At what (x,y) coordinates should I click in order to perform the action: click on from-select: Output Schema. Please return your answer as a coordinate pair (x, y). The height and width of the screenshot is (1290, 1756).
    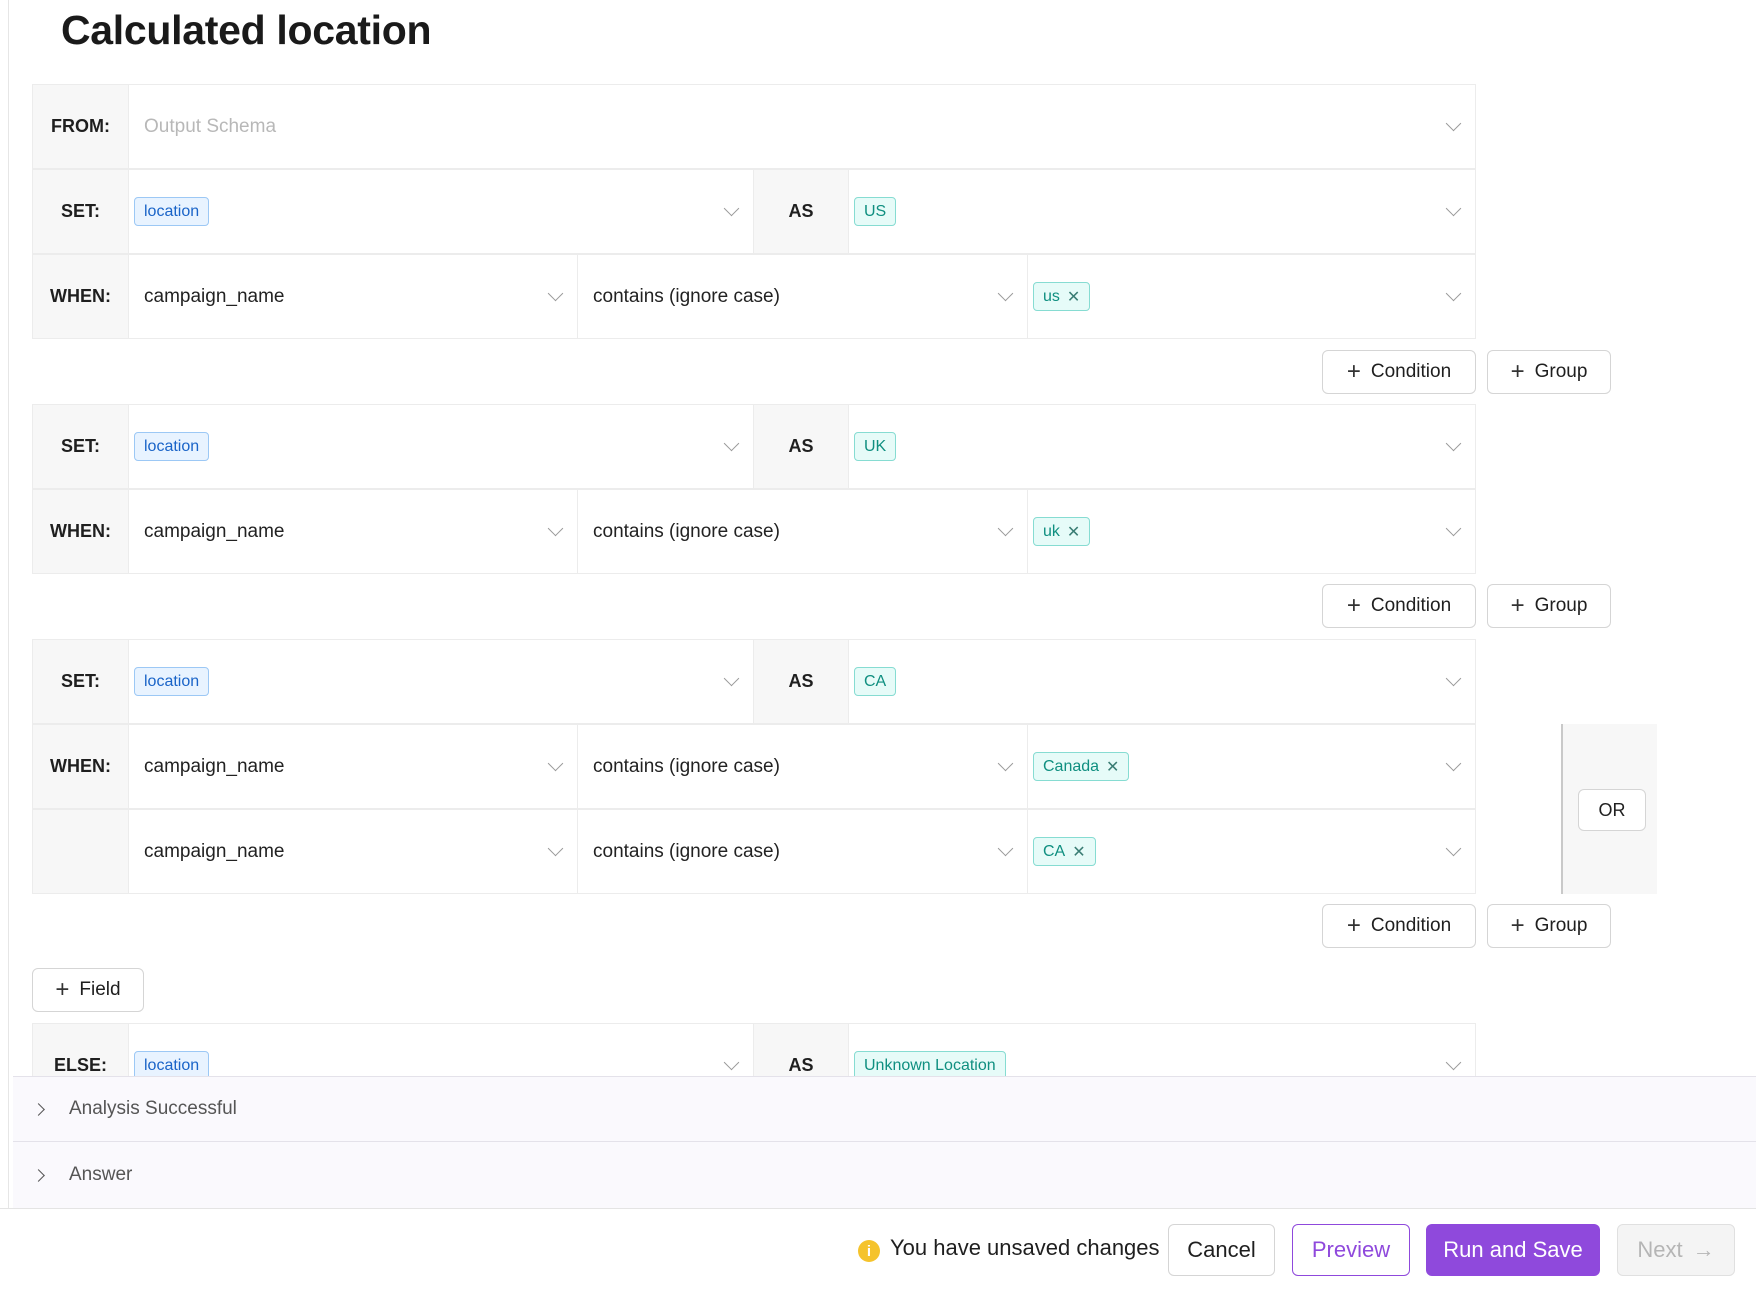
    Looking at the image, I should click on (802, 126).